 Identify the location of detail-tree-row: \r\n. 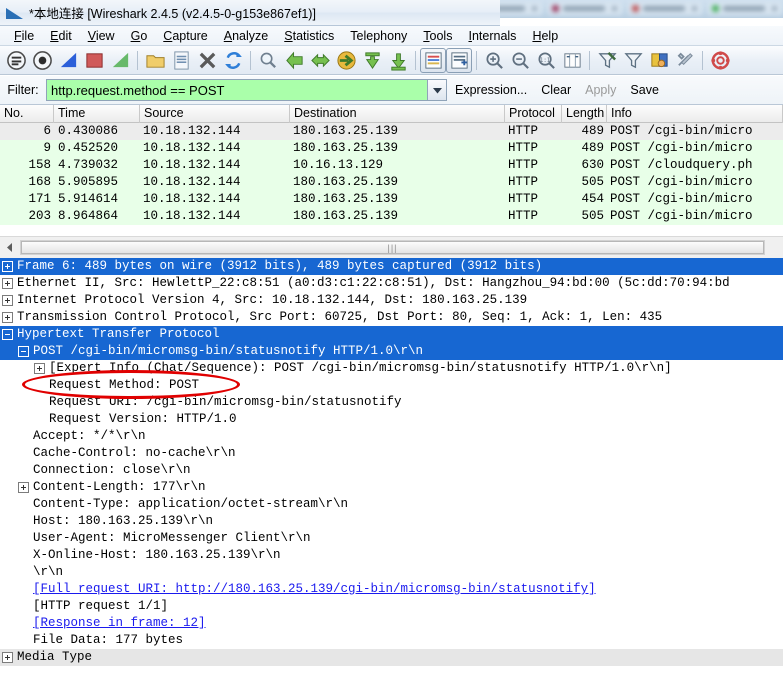
(391, 572).